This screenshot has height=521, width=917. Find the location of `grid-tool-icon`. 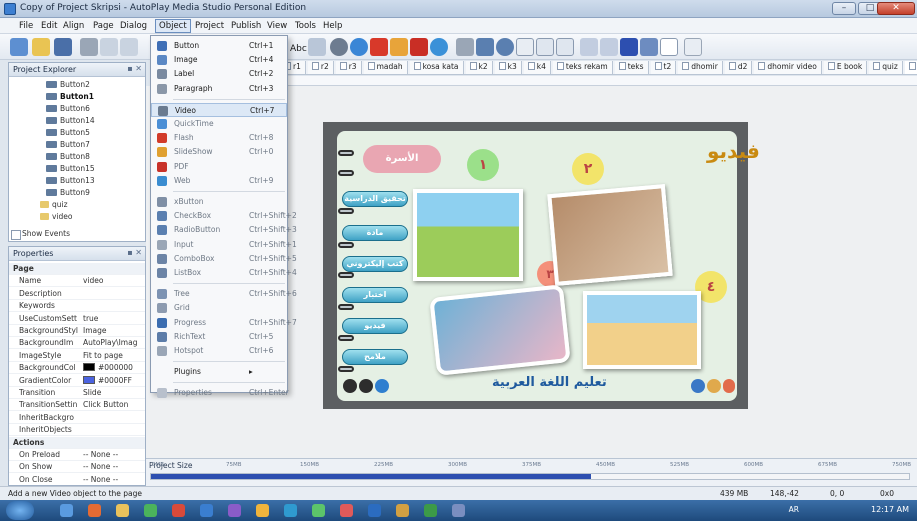

grid-tool-icon is located at coordinates (609, 47).